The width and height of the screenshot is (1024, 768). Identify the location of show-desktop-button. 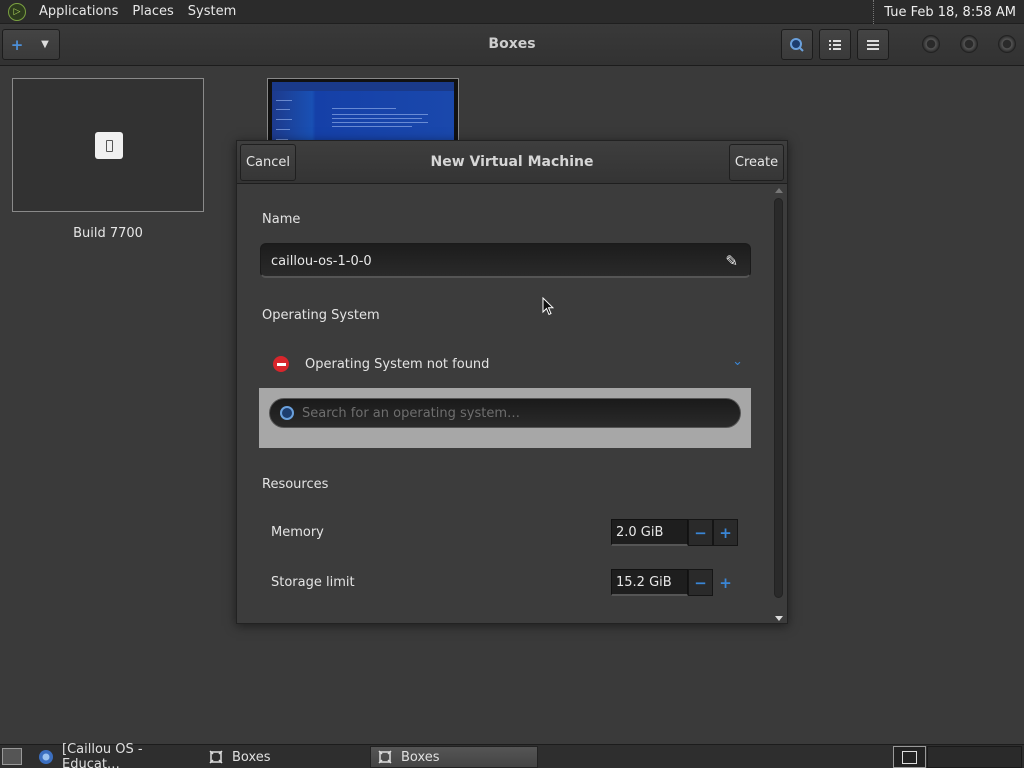
(12, 756).